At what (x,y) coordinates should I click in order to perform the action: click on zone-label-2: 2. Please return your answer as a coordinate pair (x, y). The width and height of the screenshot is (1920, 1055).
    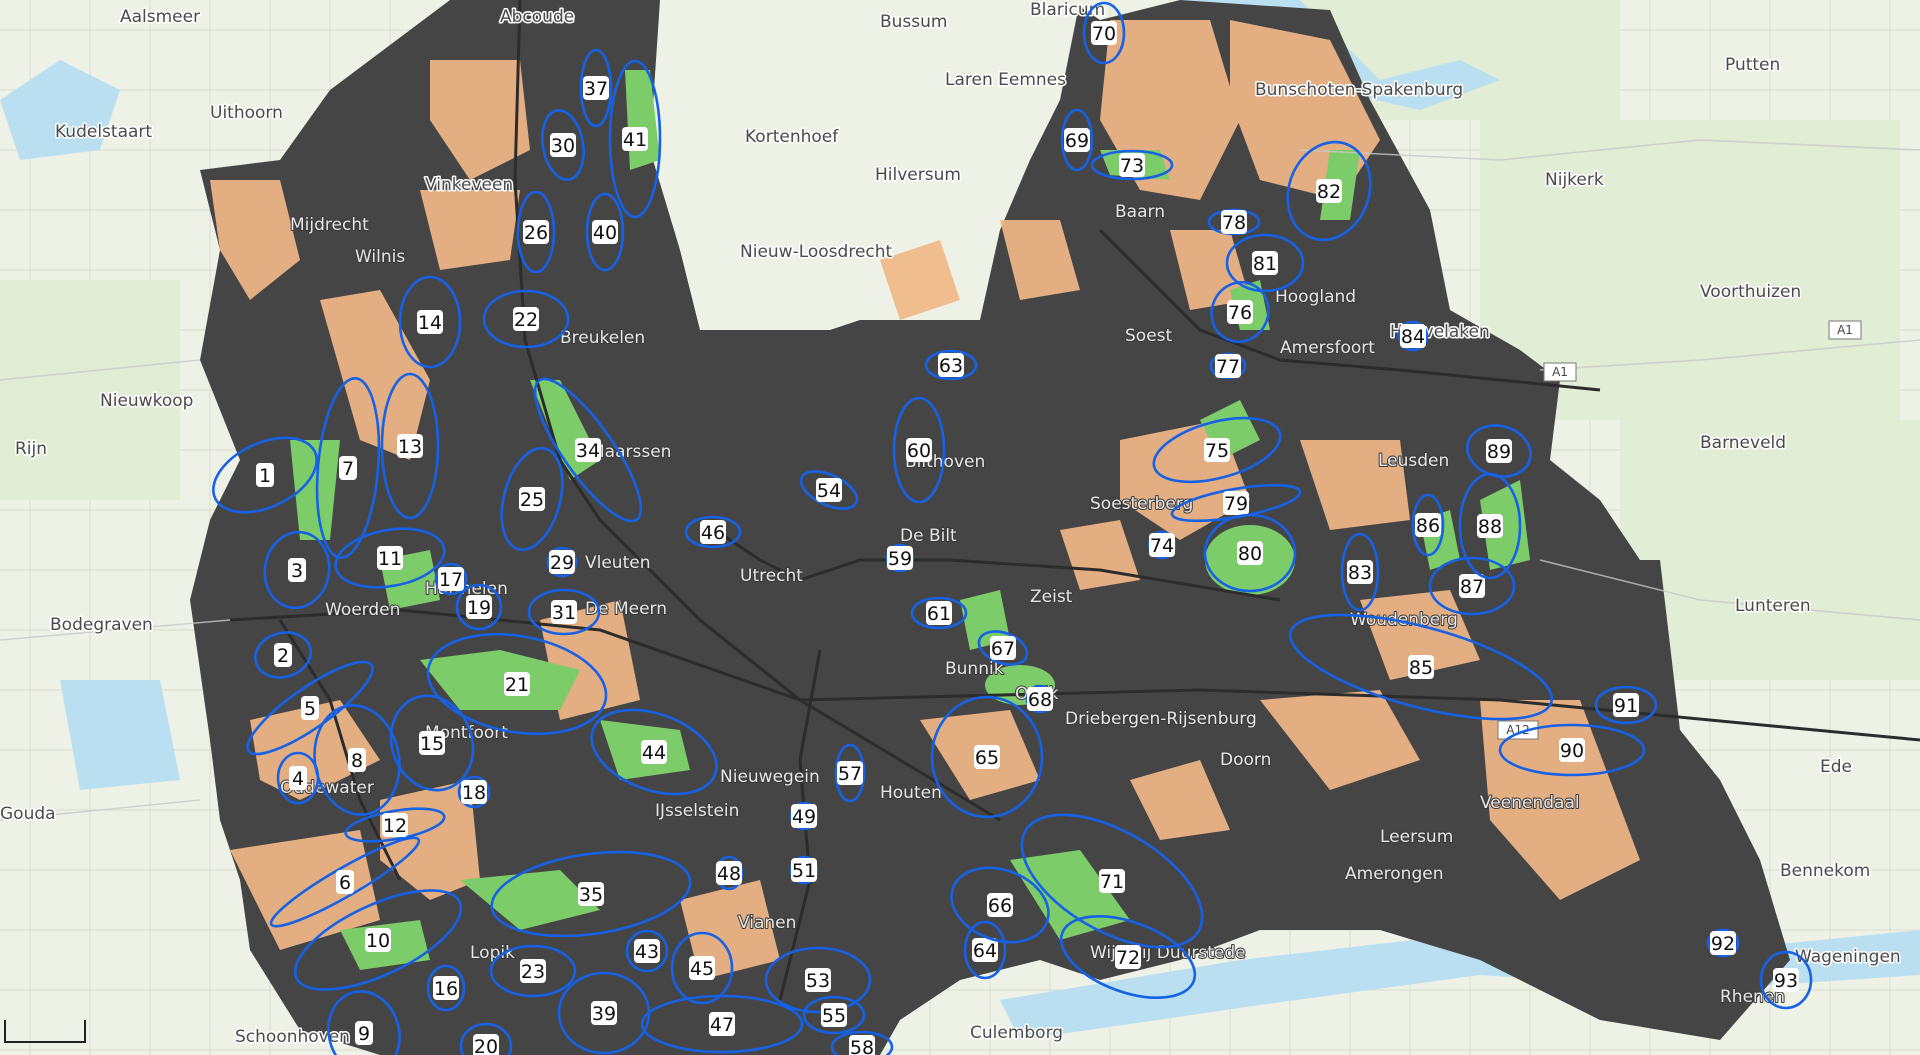
    Looking at the image, I should click on (283, 656).